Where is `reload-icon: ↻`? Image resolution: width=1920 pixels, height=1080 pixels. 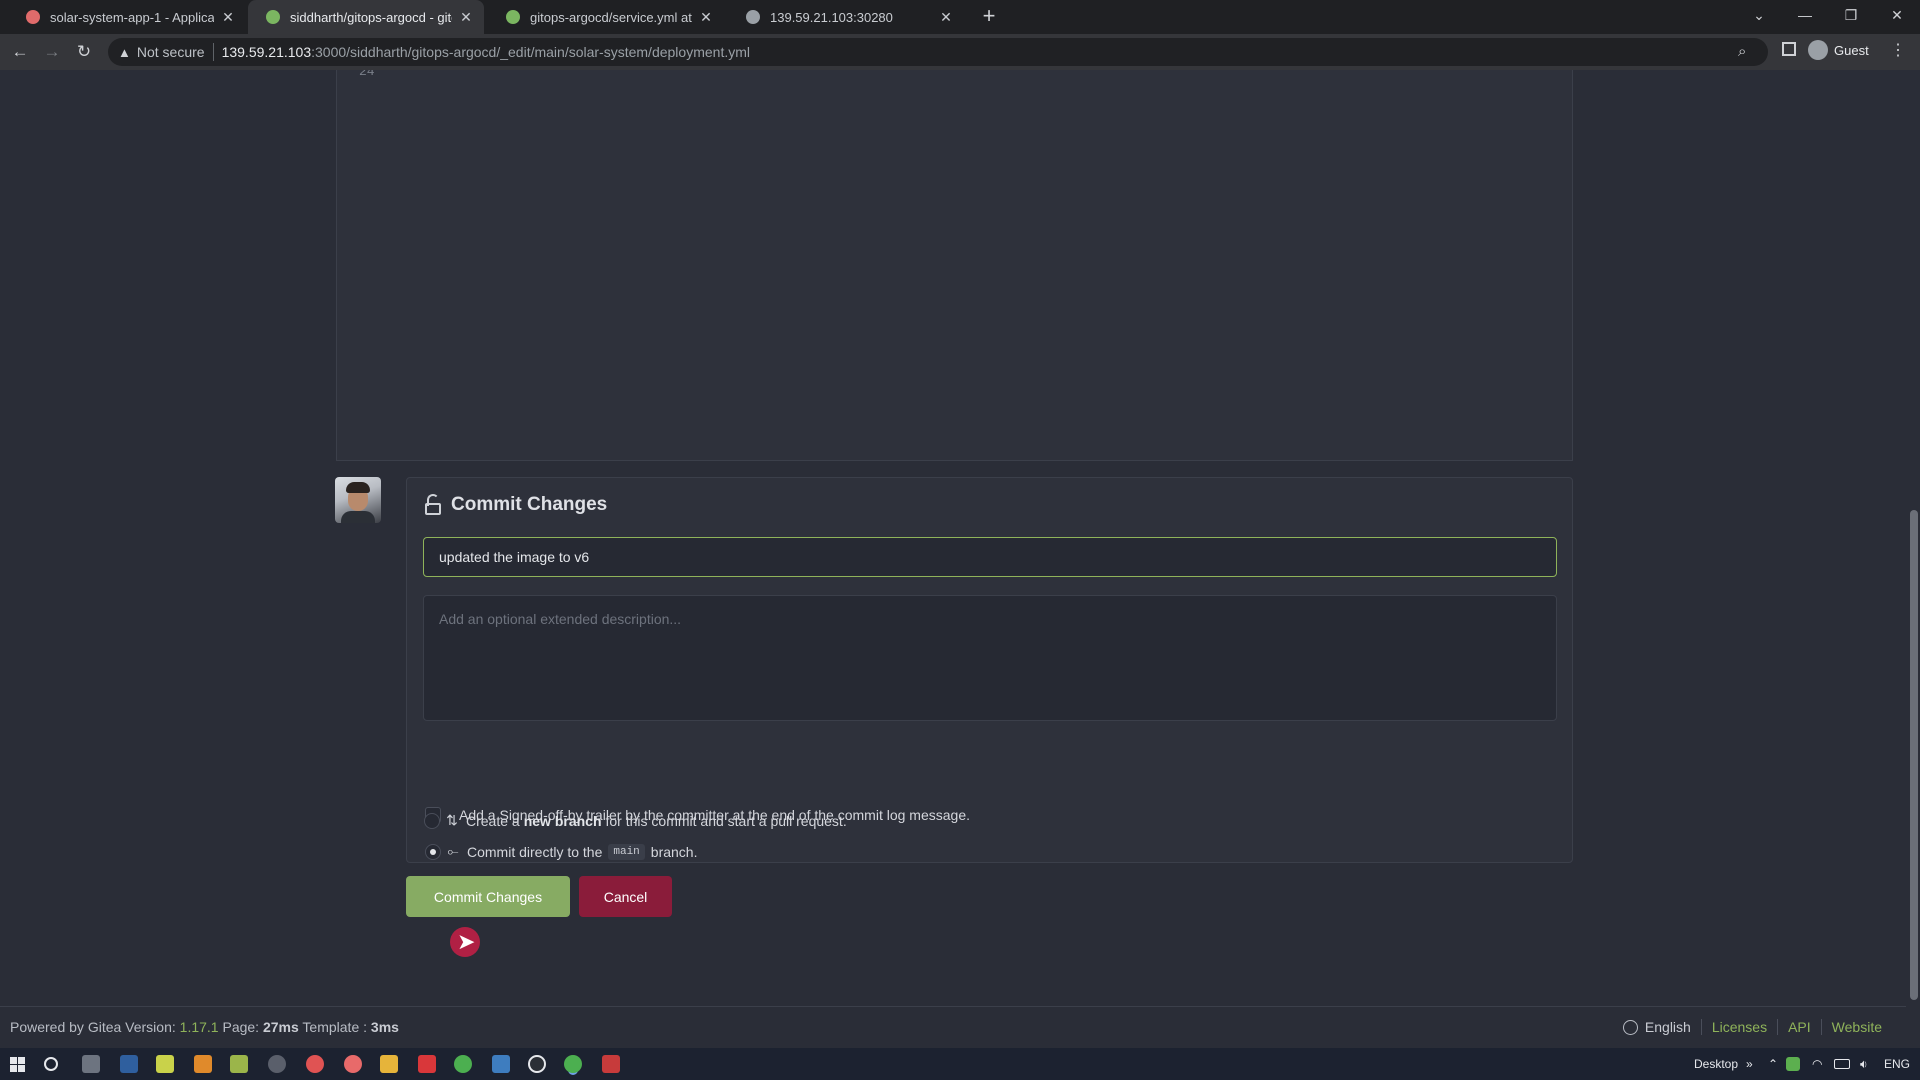
reload-icon: ↻ is located at coordinates (84, 52).